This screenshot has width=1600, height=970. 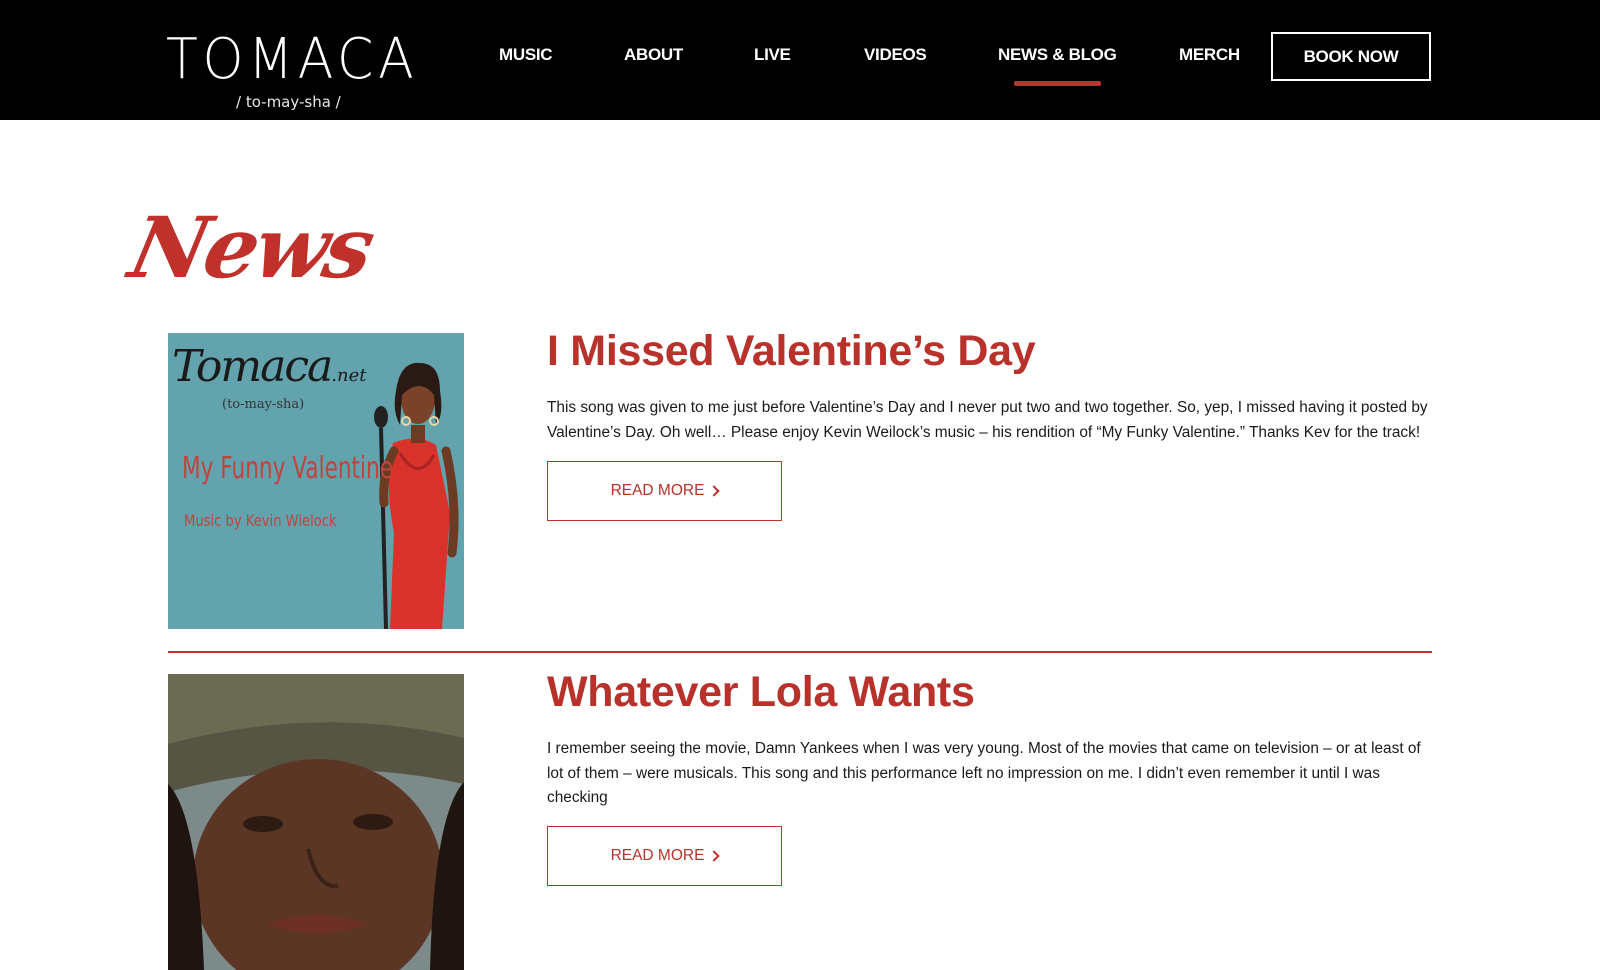 What do you see at coordinates (251, 247) in the screenshot?
I see `page-title: News` at bounding box center [251, 247].